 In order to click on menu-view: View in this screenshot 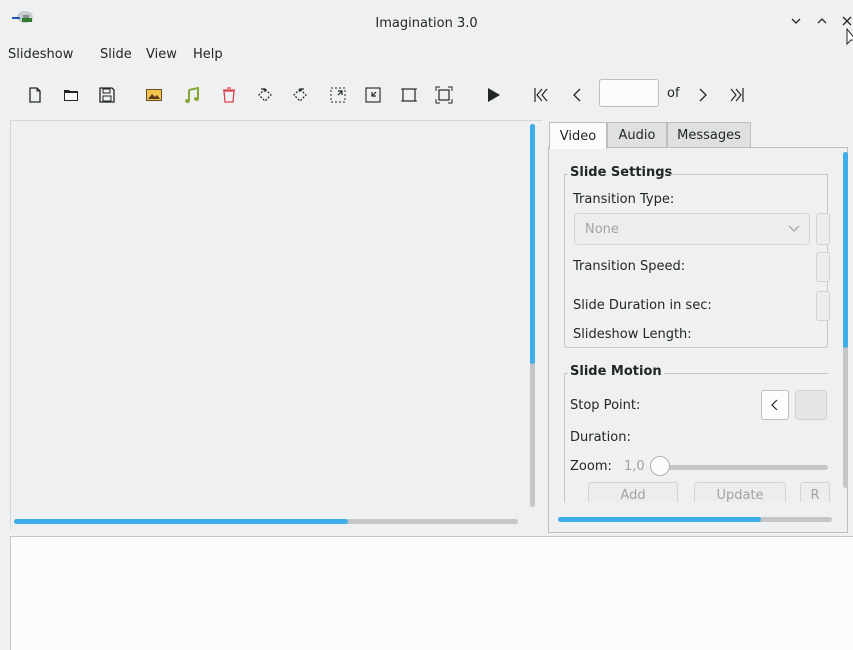, I will do `click(161, 54)`.